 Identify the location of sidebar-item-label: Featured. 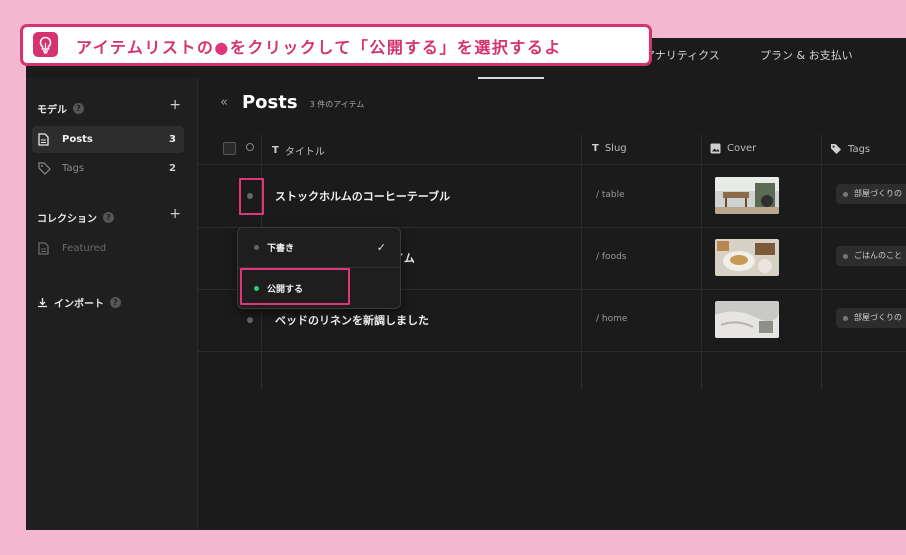
(84, 248).